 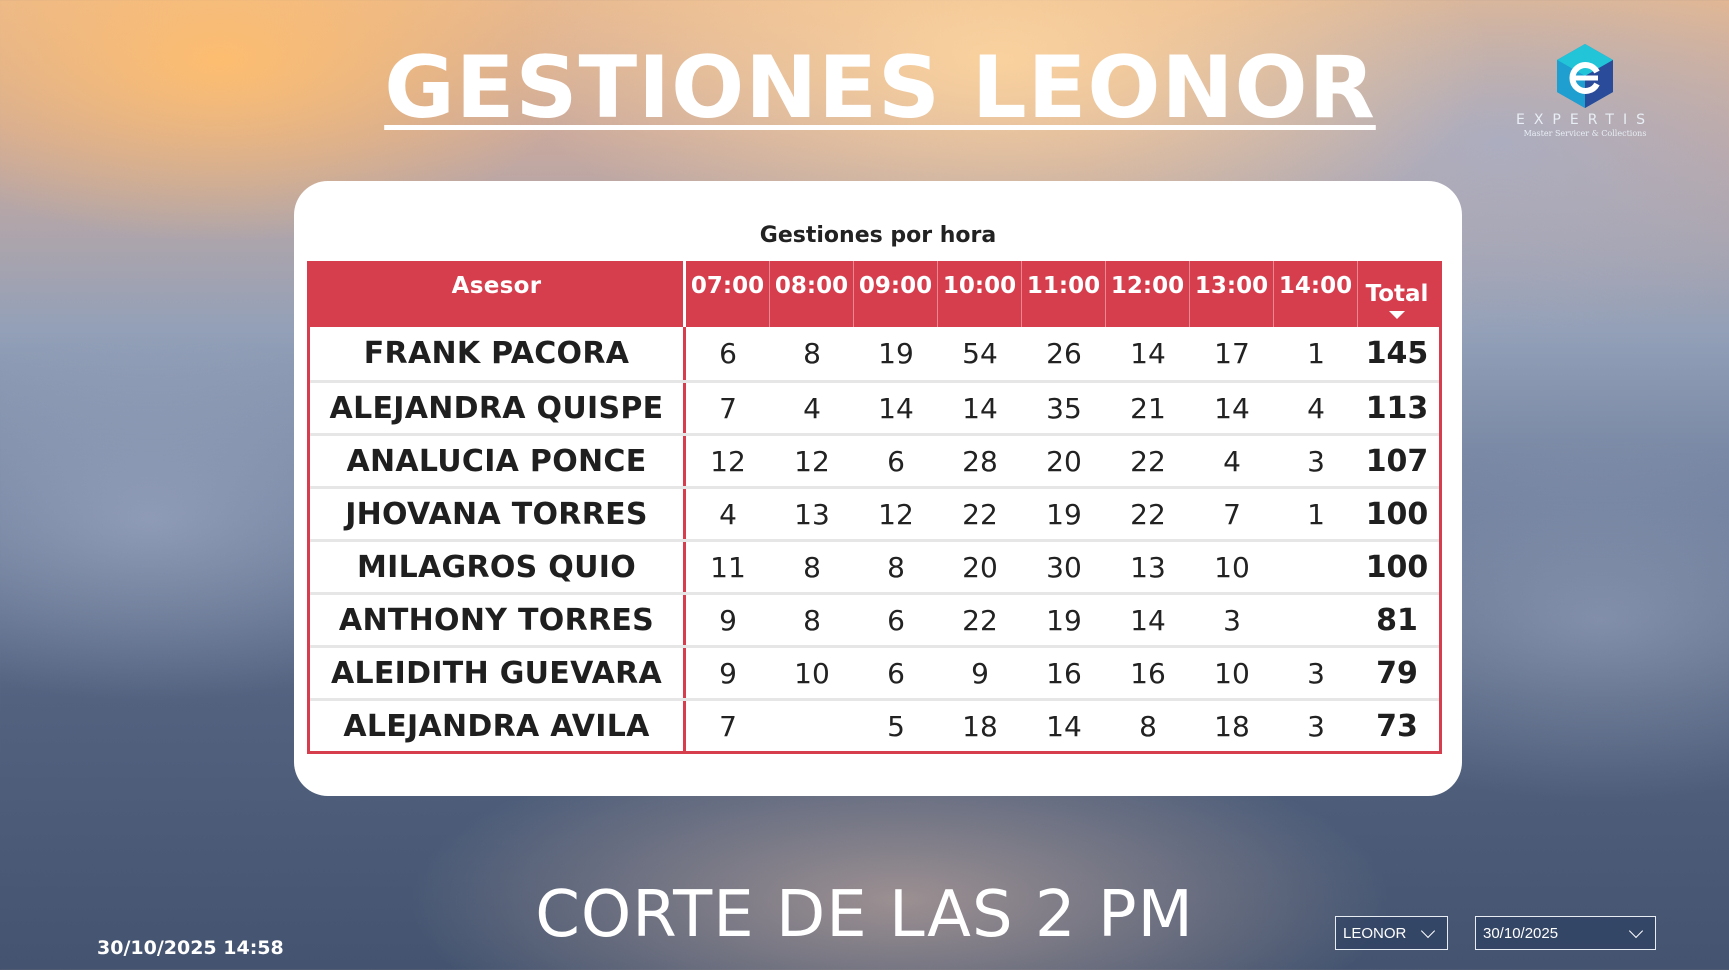 I want to click on cell-hour: 35, so click(x=1064, y=408).